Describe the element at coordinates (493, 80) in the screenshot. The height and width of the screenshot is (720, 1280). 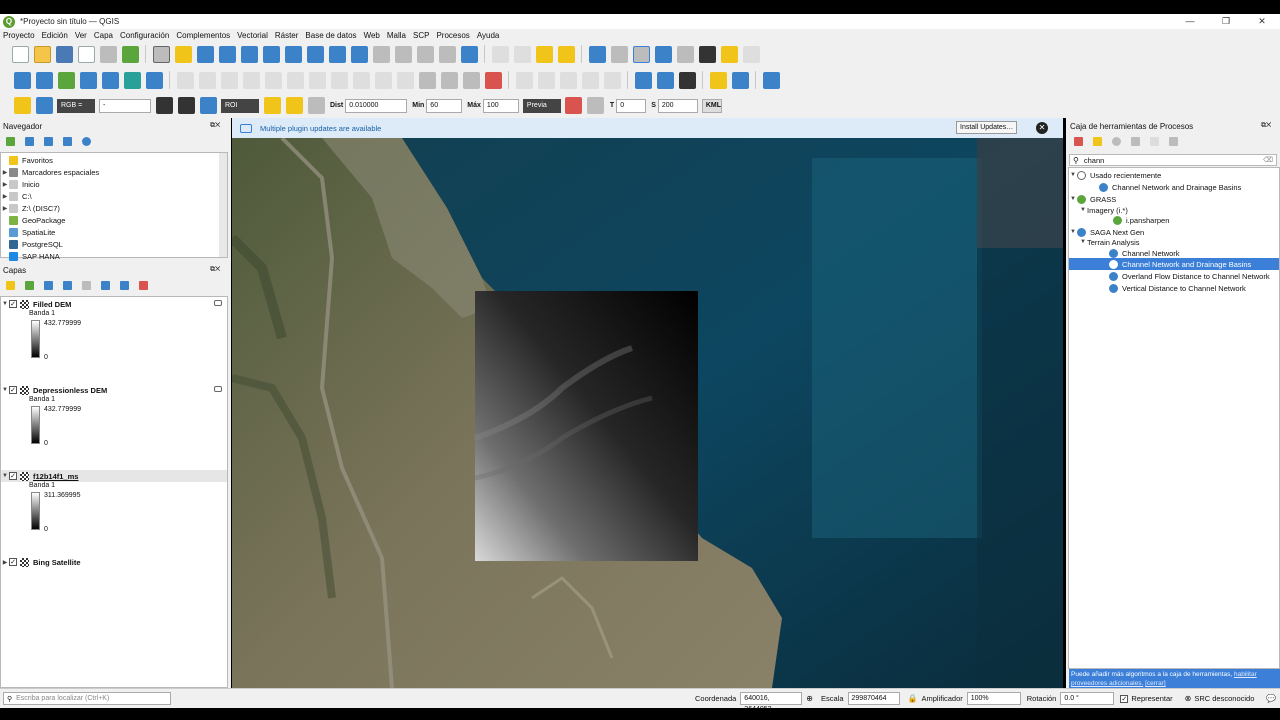
I see `label-hide-icon` at that location.